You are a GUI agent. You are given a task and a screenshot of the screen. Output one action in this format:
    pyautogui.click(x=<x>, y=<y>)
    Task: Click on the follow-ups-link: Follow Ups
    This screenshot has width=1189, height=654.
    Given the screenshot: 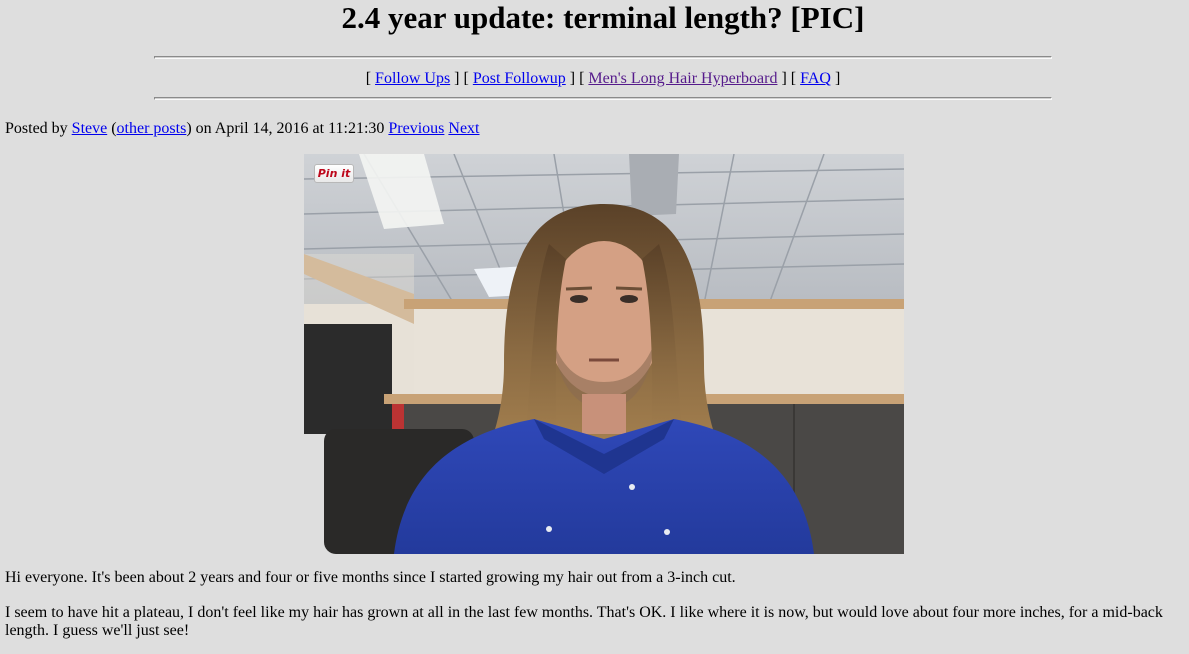 What is the action you would take?
    pyautogui.click(x=412, y=78)
    